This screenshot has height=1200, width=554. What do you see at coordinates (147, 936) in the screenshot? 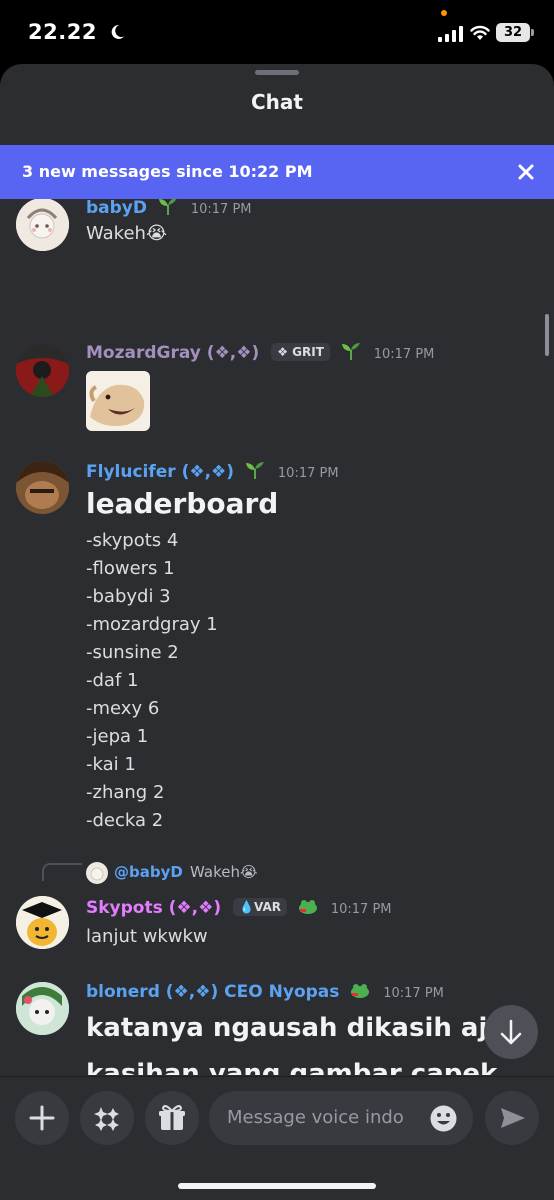
I see `message-text: lanjut wkwkw` at bounding box center [147, 936].